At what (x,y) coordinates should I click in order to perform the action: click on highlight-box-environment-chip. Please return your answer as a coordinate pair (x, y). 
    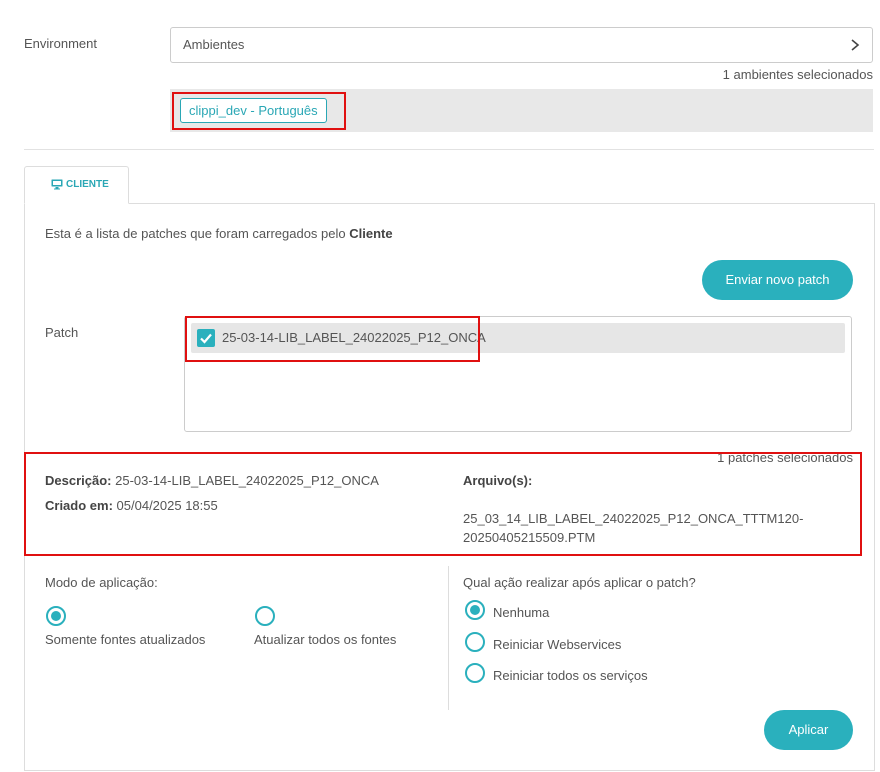
    Looking at the image, I should click on (259, 111).